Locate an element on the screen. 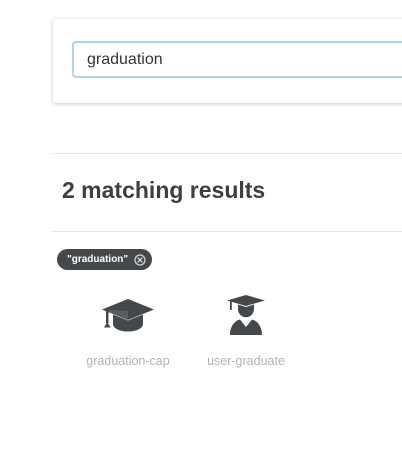 This screenshot has width=402, height=458. result-name: user-graduate is located at coordinates (246, 361).